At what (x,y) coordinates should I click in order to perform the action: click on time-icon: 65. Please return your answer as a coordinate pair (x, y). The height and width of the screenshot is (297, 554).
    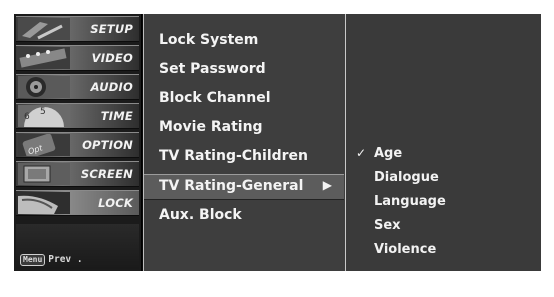
    Looking at the image, I should click on (44, 116).